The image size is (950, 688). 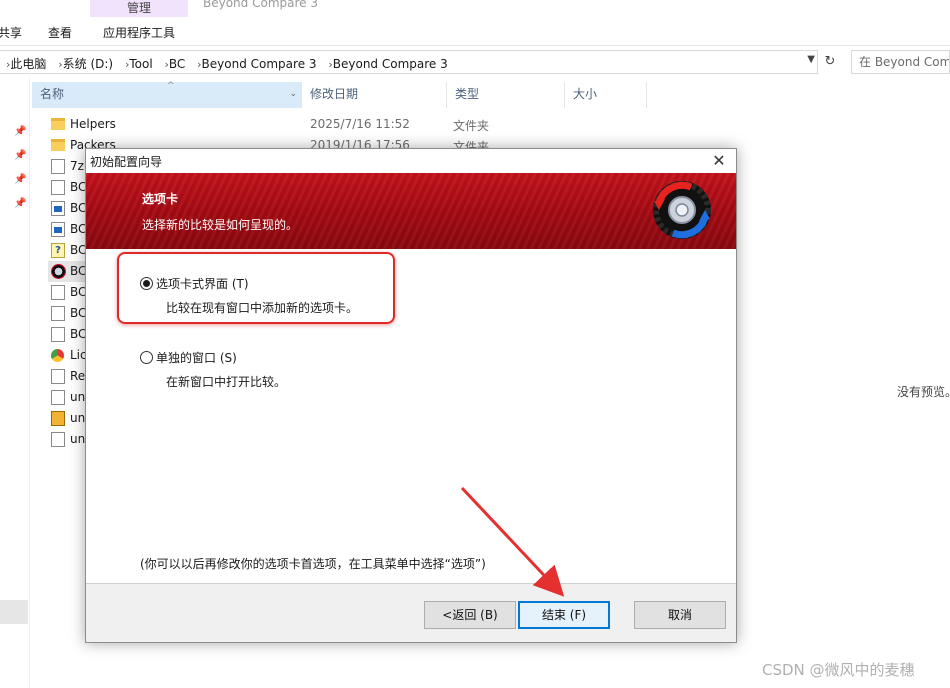 What do you see at coordinates (146, 357) in the screenshot?
I see `radio-separate` at bounding box center [146, 357].